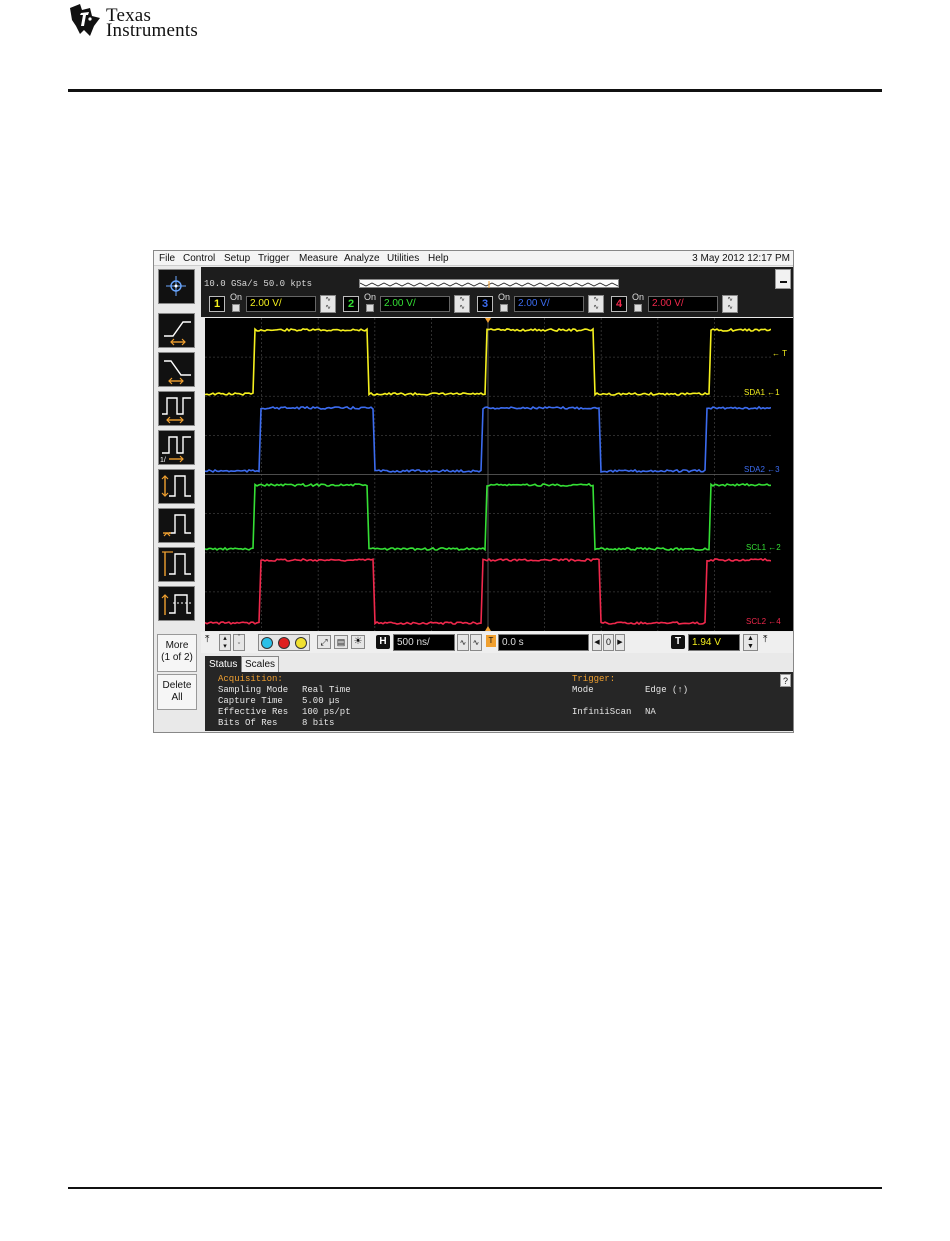 The image size is (950, 1241). I want to click on timebase-field: 500 ns/, so click(424, 642).